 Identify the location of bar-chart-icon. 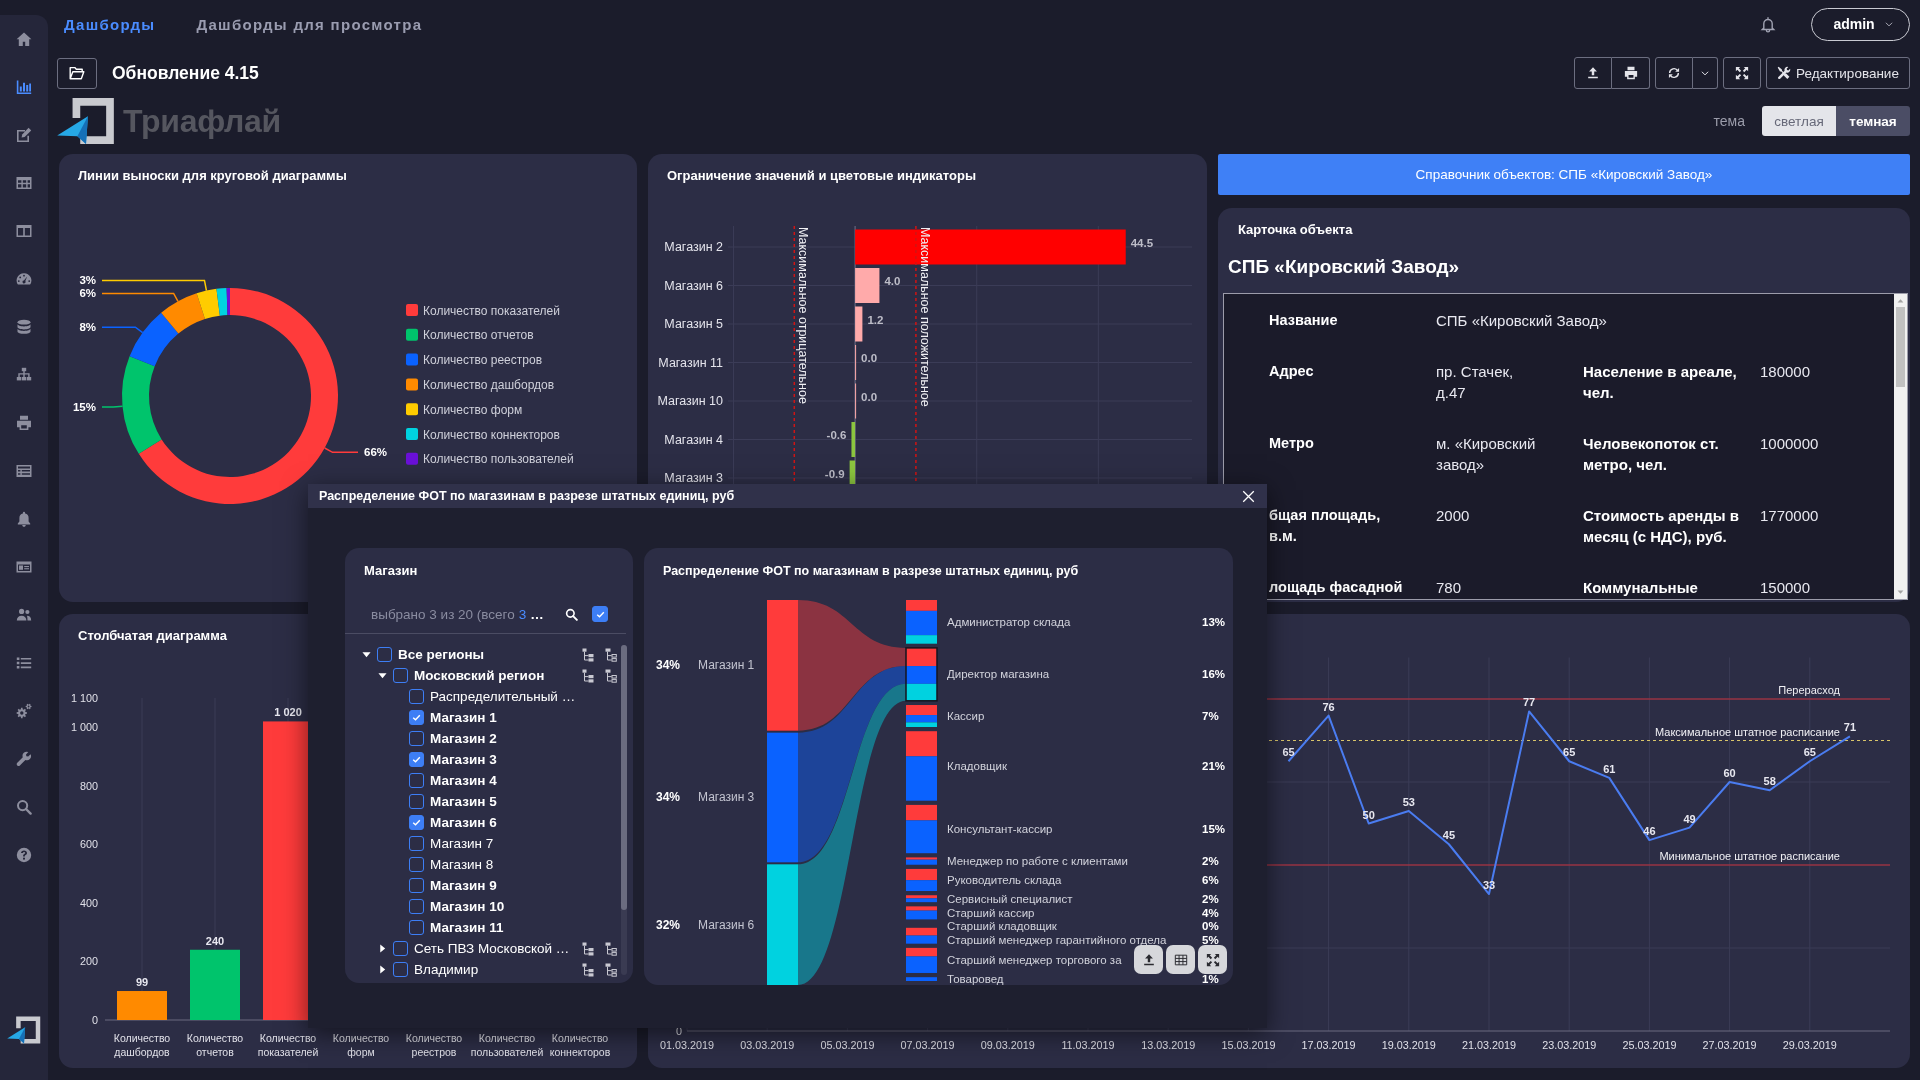
(24, 87).